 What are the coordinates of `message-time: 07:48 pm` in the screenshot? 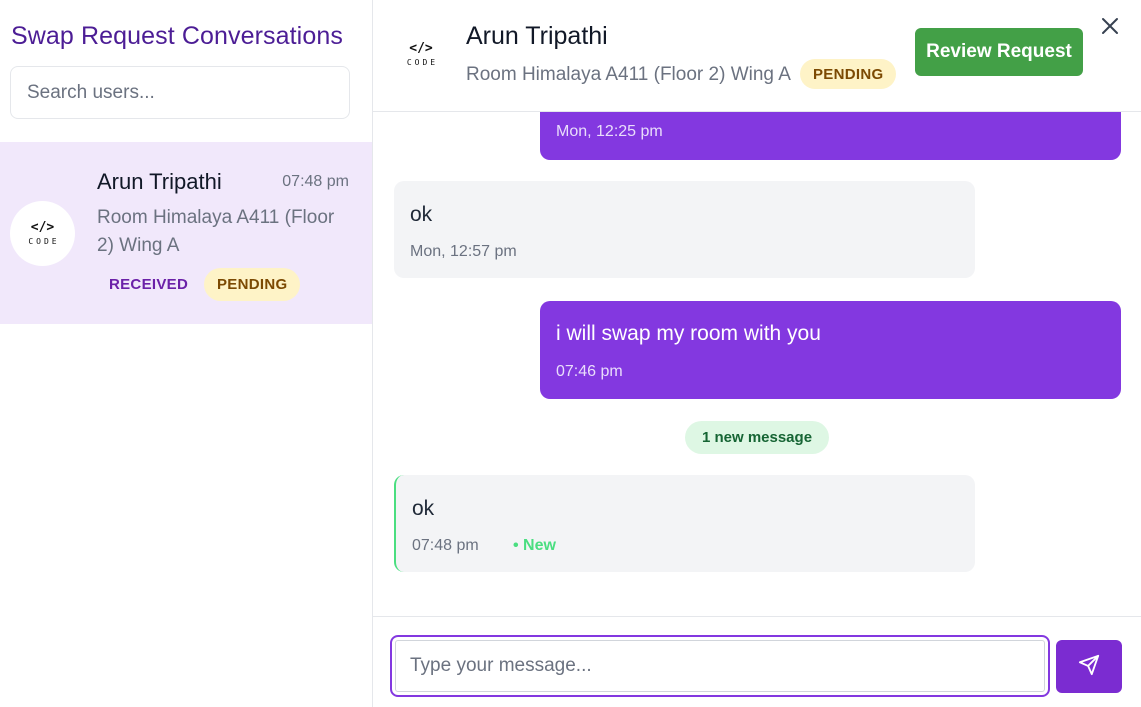 It's located at (445, 545).